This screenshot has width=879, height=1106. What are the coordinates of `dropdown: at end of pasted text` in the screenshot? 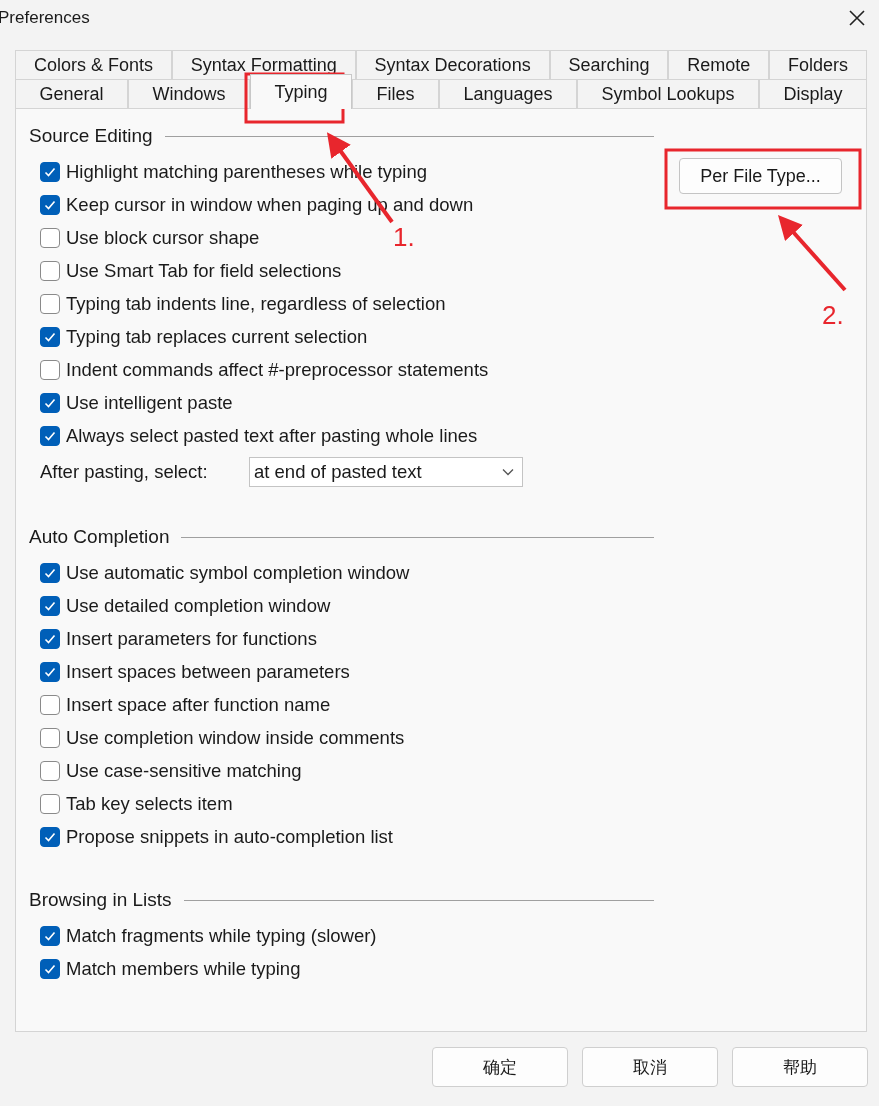 It's located at (386, 472).